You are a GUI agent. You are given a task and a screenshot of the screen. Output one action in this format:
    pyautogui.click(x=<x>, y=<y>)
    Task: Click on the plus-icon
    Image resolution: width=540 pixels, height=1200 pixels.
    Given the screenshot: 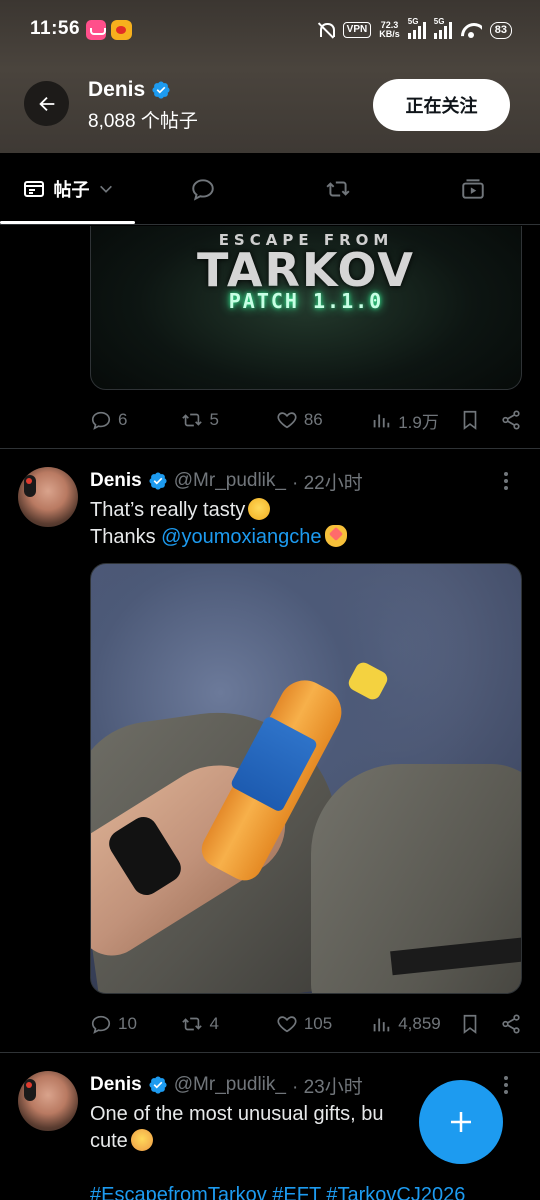 What is the action you would take?
    pyautogui.click(x=461, y=1122)
    